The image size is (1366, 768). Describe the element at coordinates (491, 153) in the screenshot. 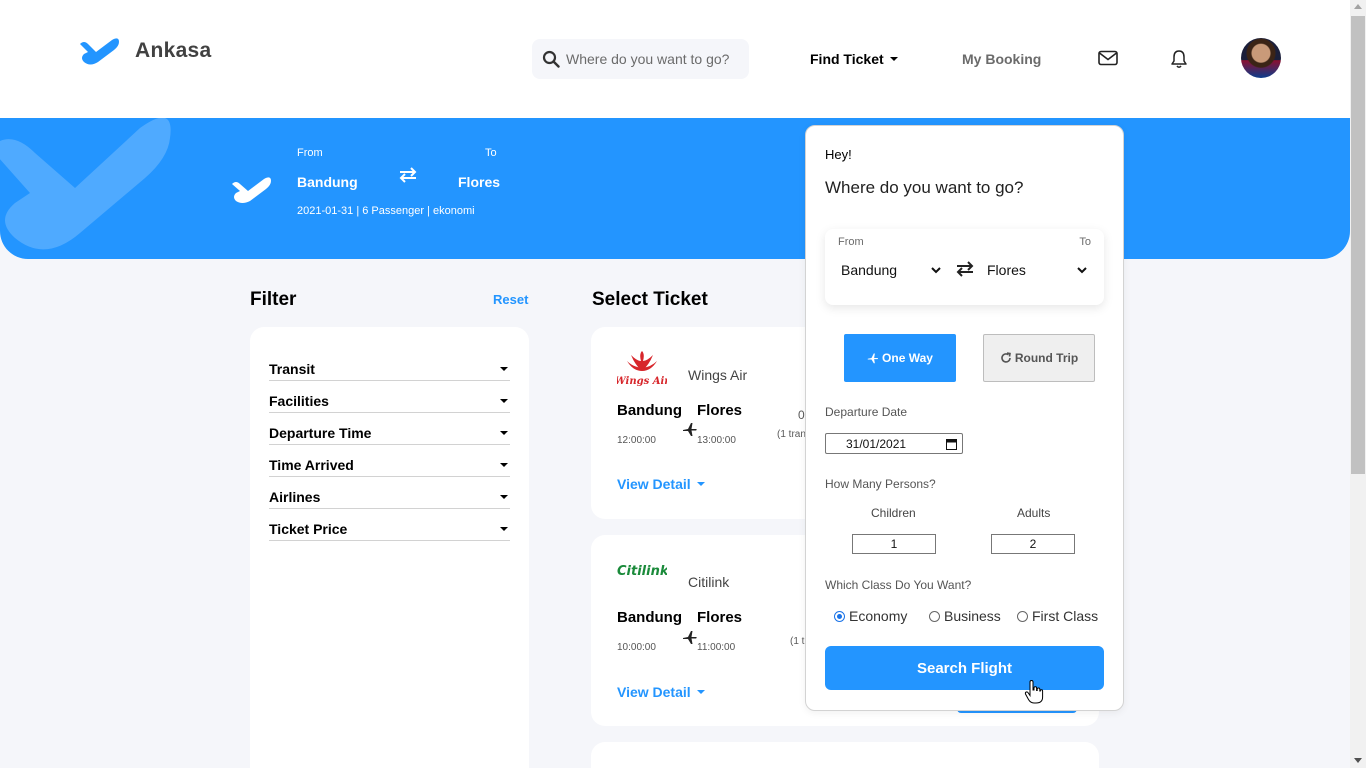

I see `banner-to-label: To` at that location.